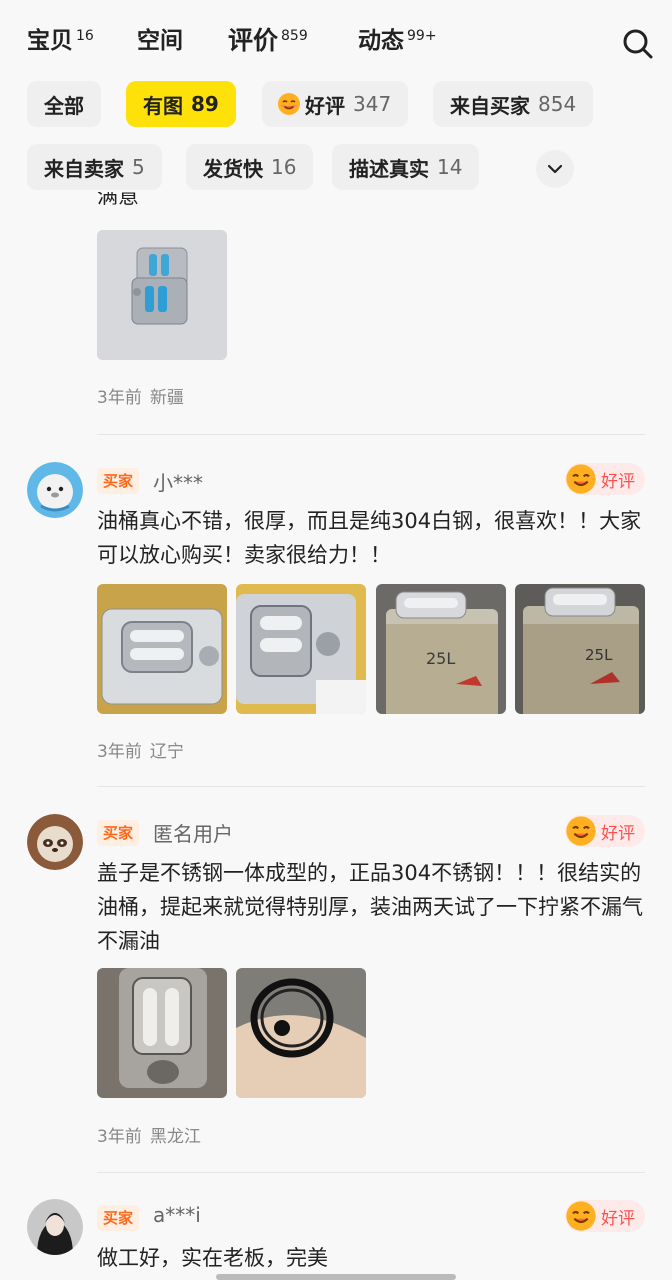 The image size is (672, 1280). I want to click on review-meta: 3年前 黑龙江, so click(149, 1134).